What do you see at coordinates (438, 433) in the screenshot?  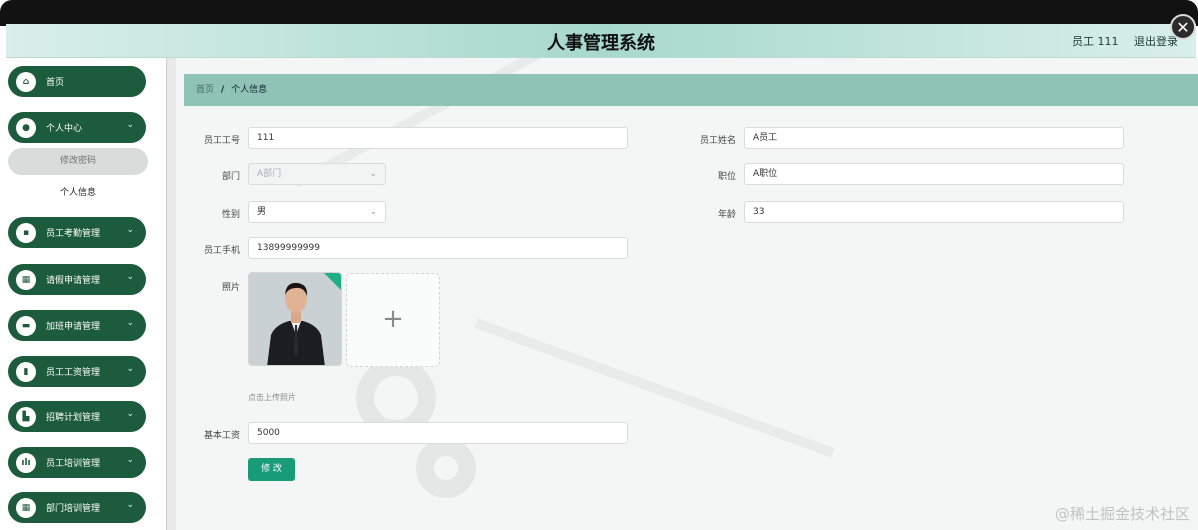 I see `salary-field: 5000` at bounding box center [438, 433].